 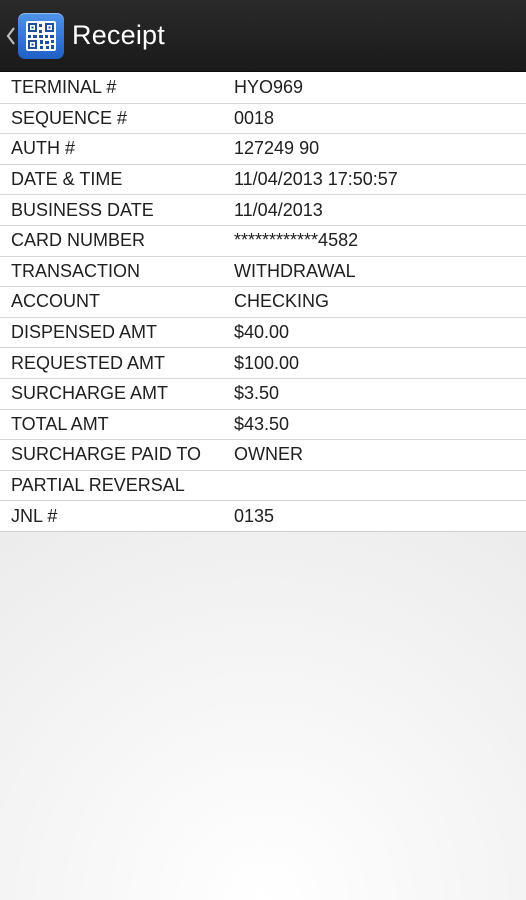 What do you see at coordinates (106, 454) in the screenshot?
I see `row-label: SURCHARGE PAID TO` at bounding box center [106, 454].